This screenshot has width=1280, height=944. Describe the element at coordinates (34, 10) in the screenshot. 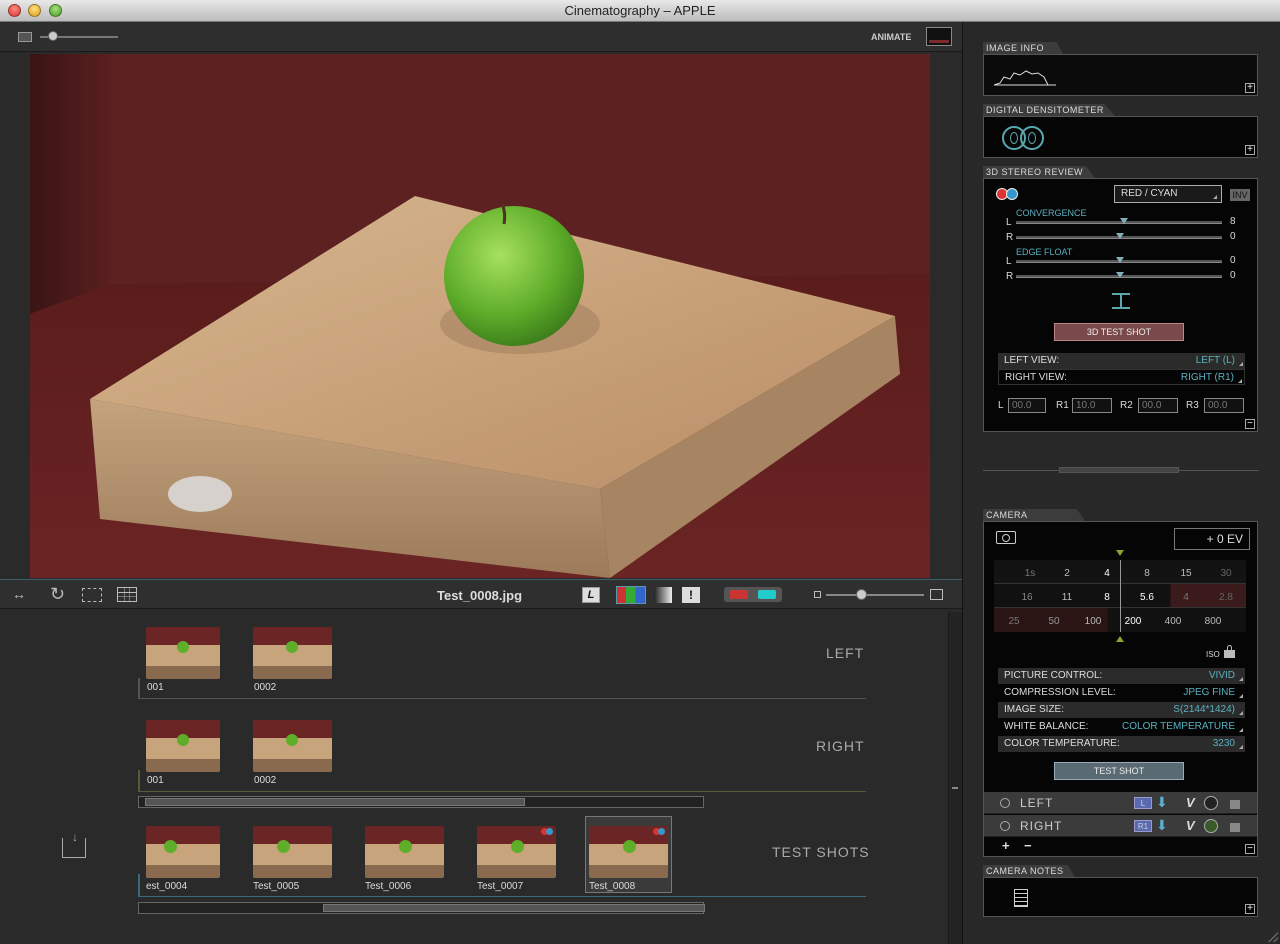

I see `minimize-button` at that location.